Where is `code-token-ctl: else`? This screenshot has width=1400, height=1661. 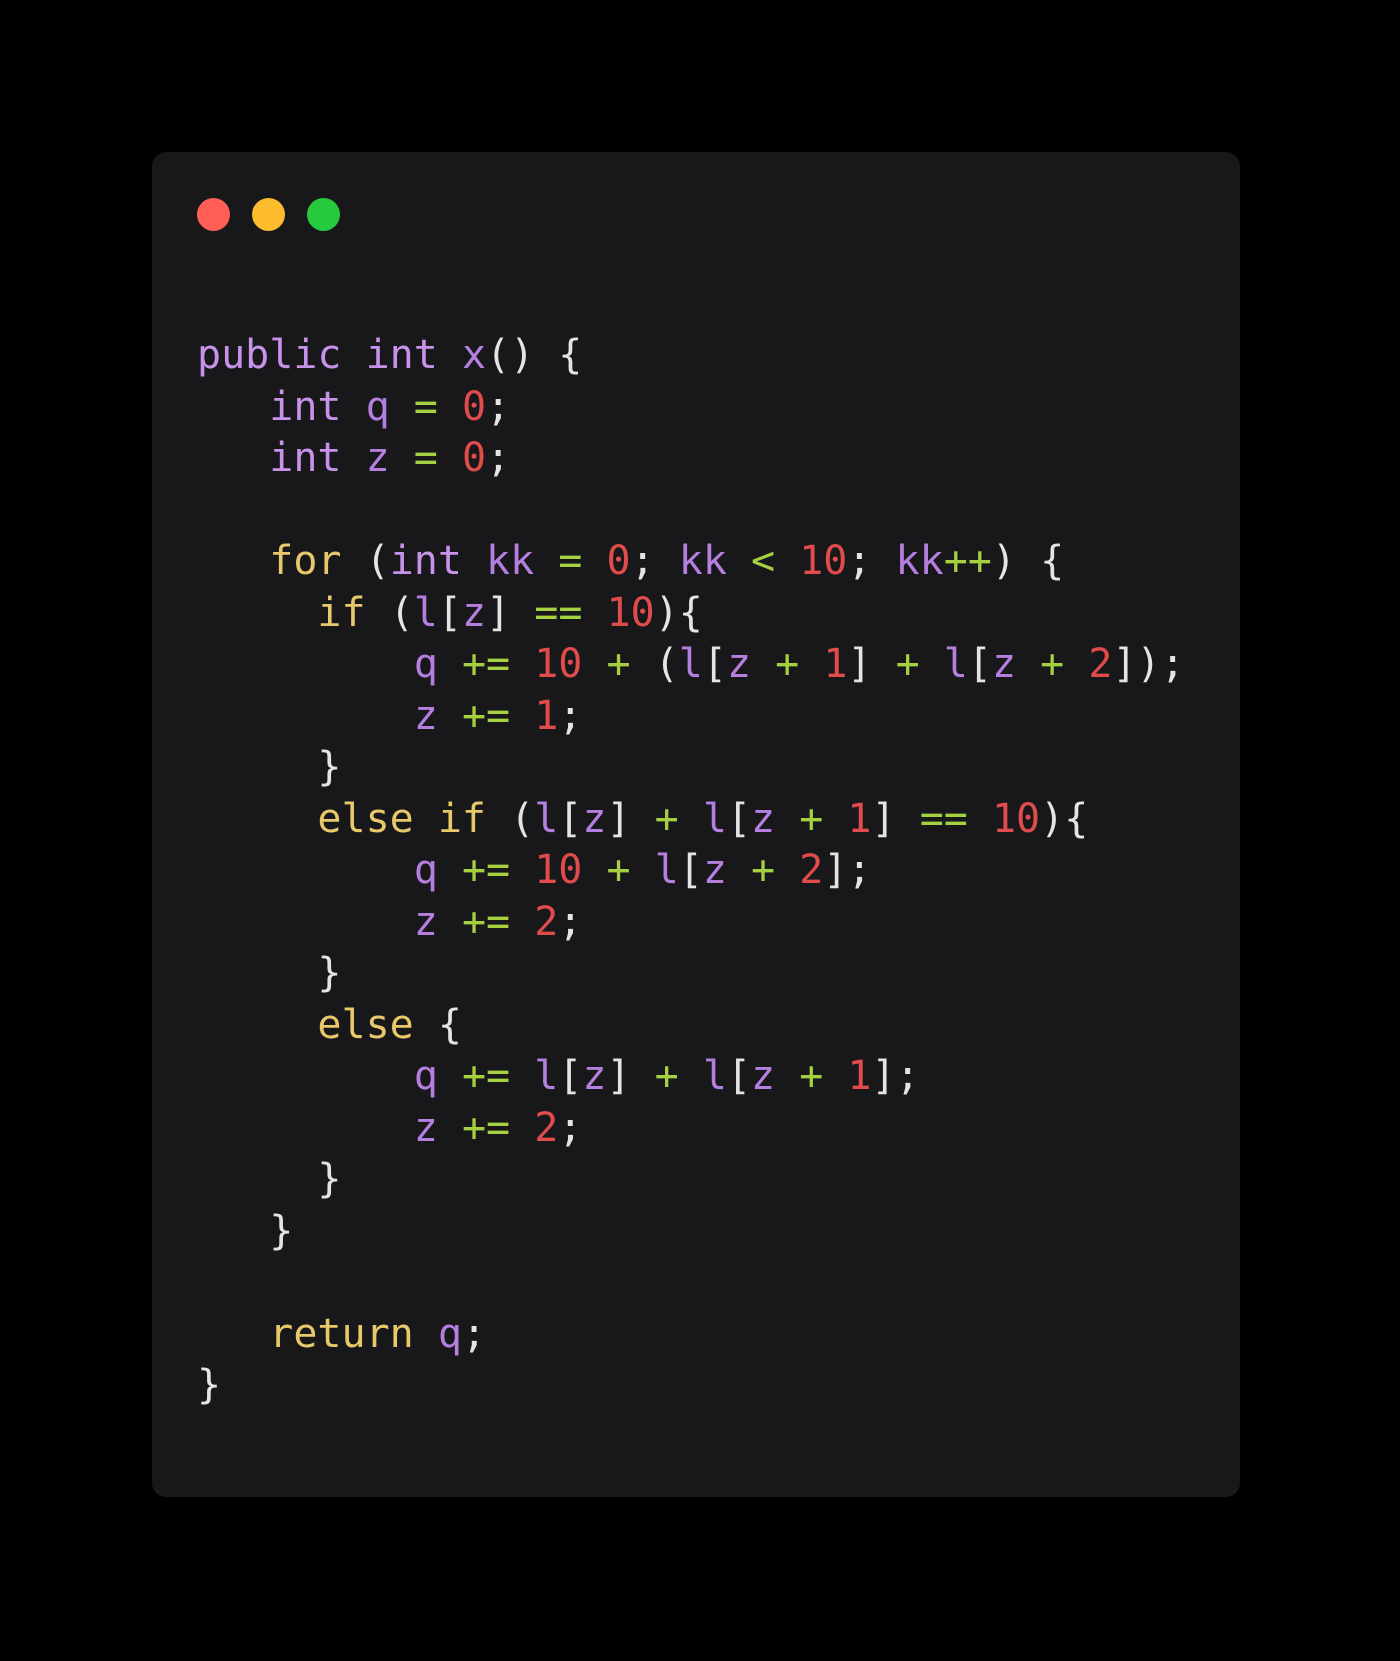 code-token-ctl: else is located at coordinates (365, 1024).